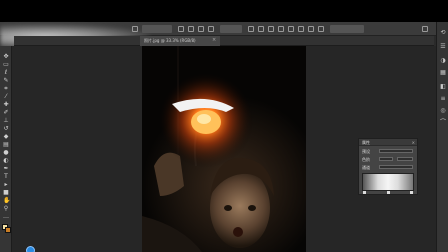 The image size is (448, 252). What do you see at coordinates (442, 137) in the screenshot?
I see `panel-dock: ⟲ ☰ ◑ ▦ ◧ ≡ ◎ ⌒` at bounding box center [442, 137].